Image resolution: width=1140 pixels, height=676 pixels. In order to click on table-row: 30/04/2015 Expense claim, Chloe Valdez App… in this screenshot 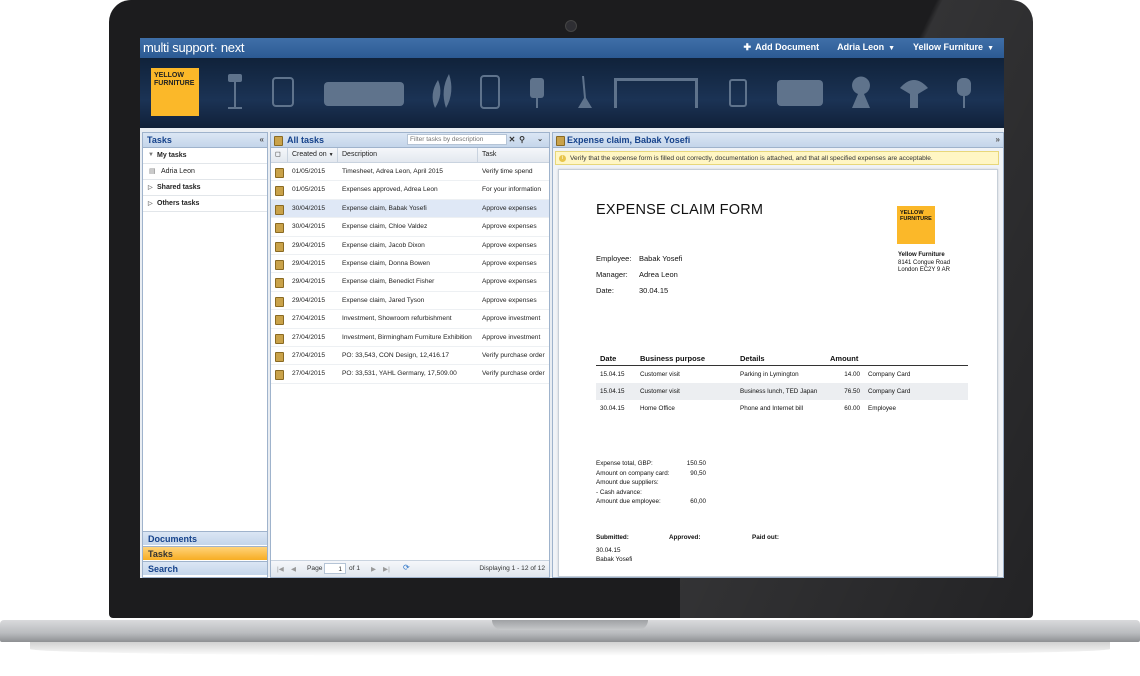, I will do `click(410, 227)`.